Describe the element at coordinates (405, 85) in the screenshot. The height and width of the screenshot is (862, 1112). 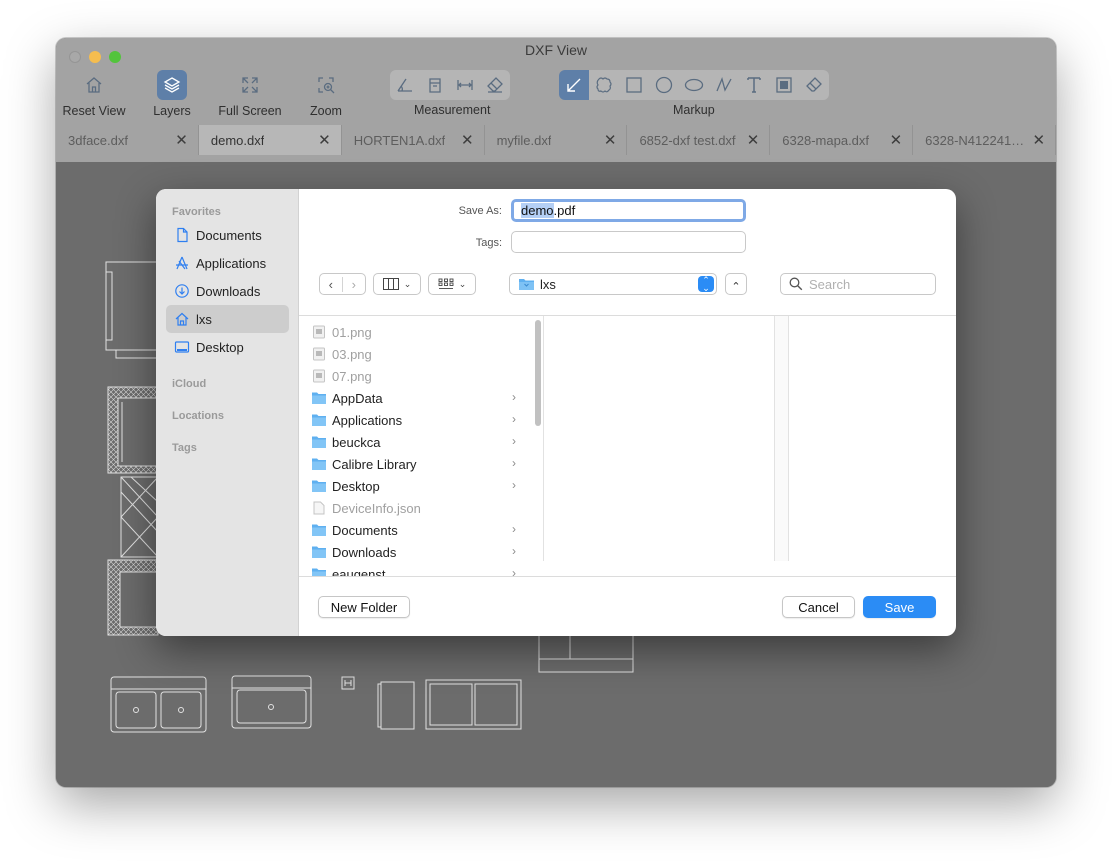
I see `angle-measure-tool` at that location.